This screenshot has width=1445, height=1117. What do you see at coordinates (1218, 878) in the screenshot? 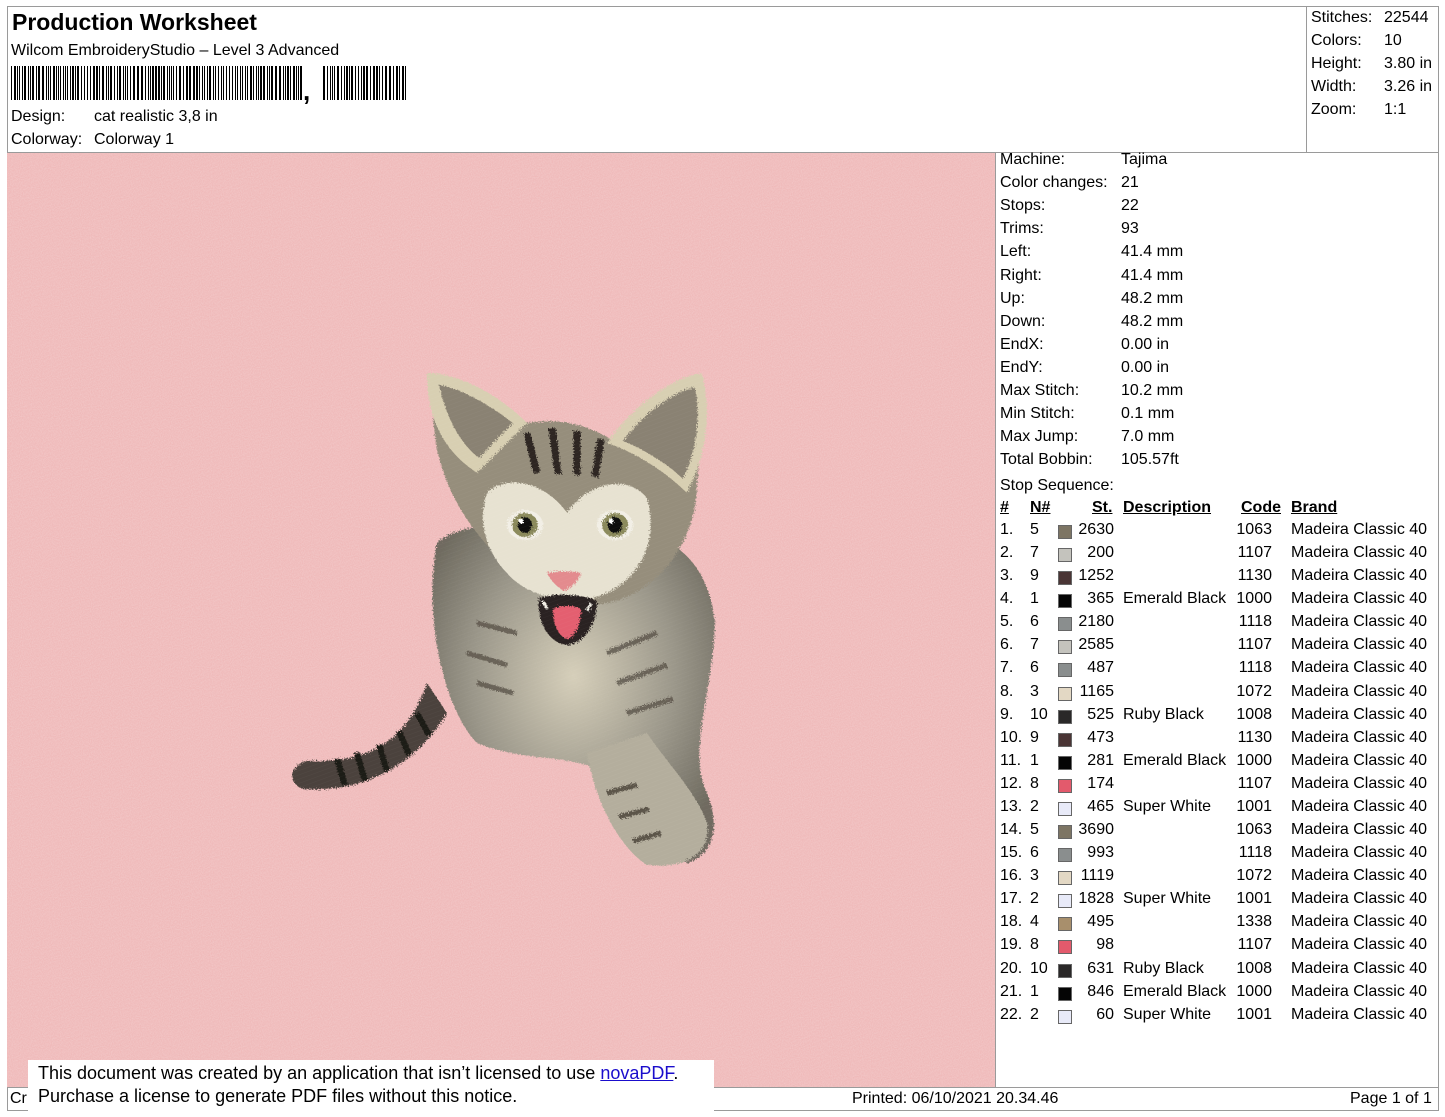
I see `table-row: 16. 3 1119 1072 Madeira Classic 40` at bounding box center [1218, 878].